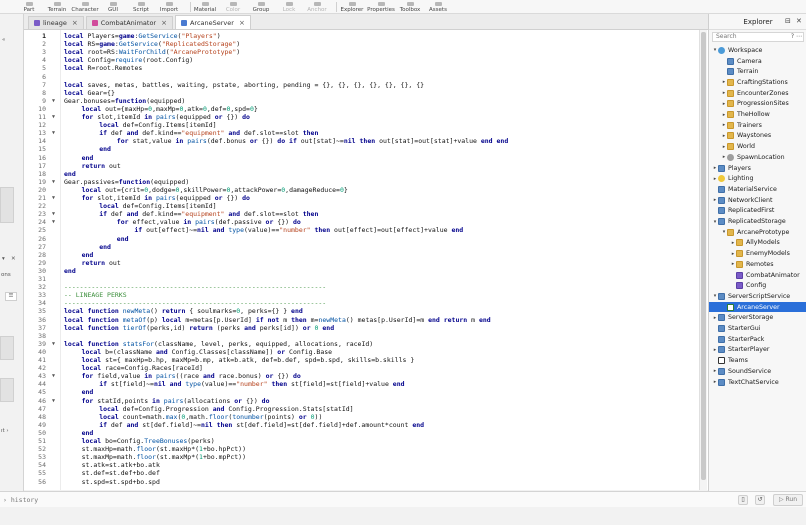 The width and height of the screenshot is (806, 525). Describe the element at coordinates (366, 441) in the screenshot. I see `code-line: 51 local bo=Config.TreeBonuses(perks)` at that location.